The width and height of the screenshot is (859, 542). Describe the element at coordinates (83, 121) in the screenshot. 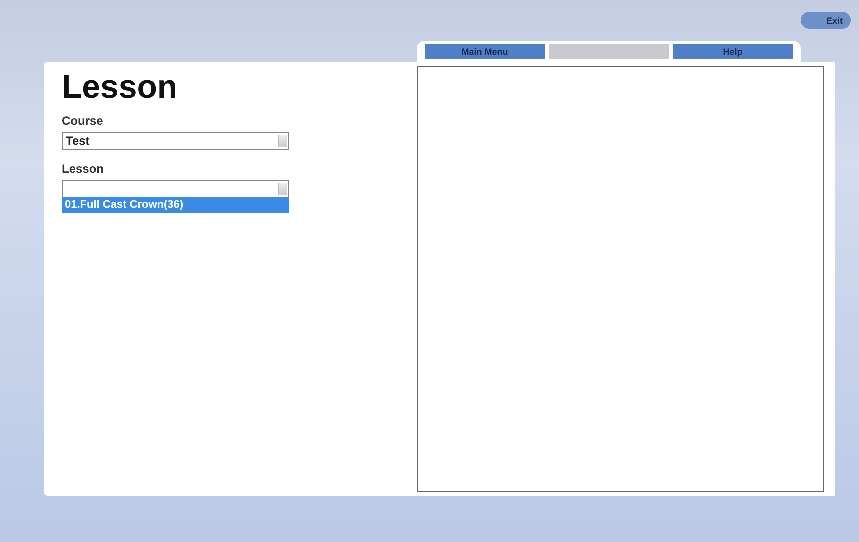

I see `course-label: Course` at that location.